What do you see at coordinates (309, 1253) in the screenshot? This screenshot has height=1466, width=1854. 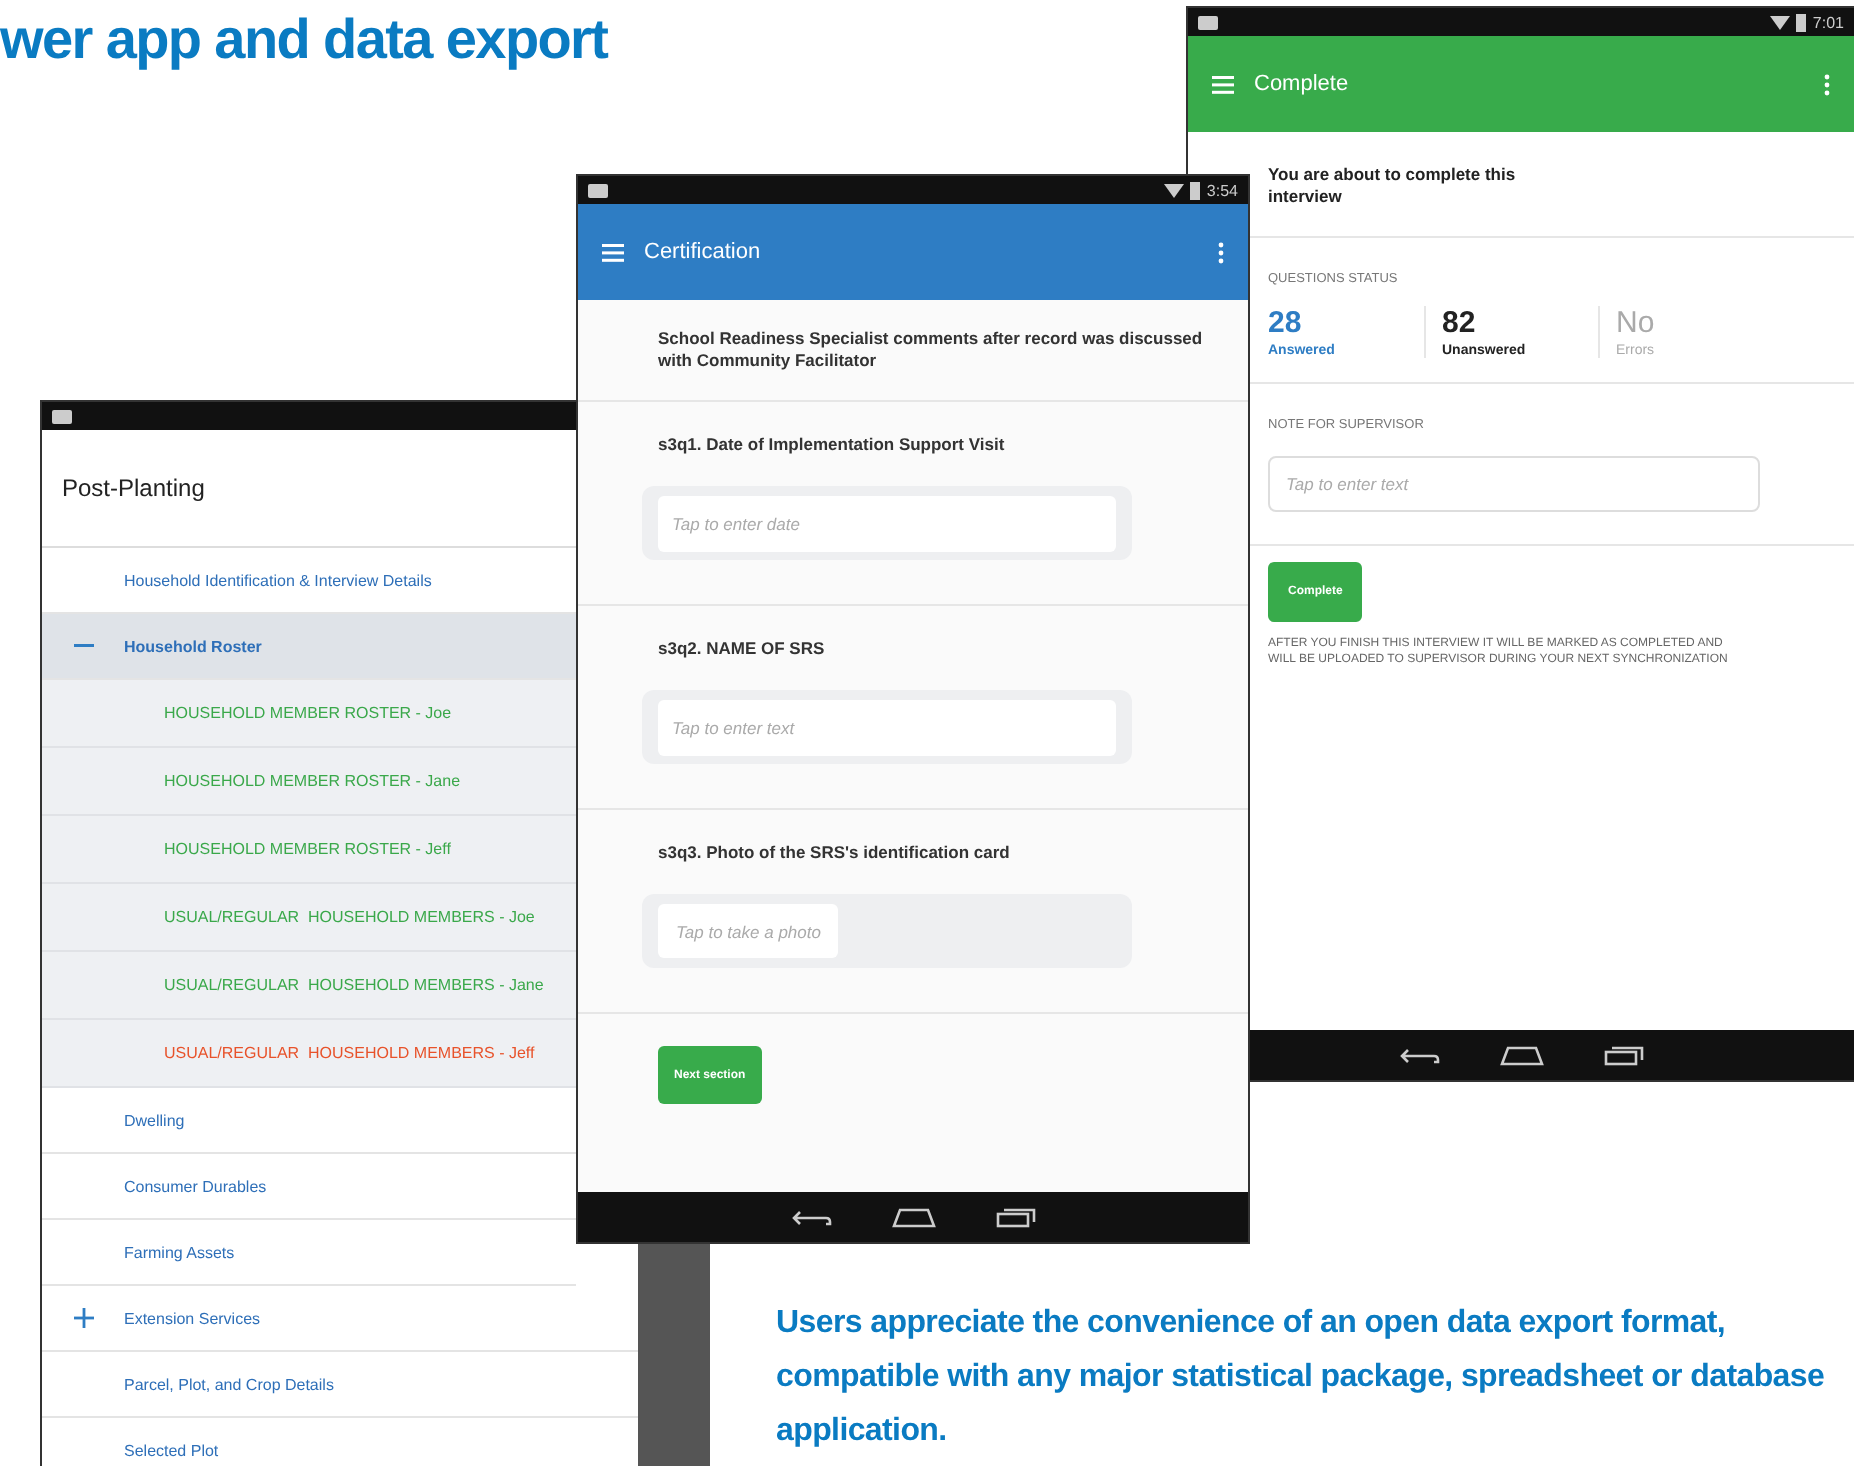 I see `section-item: Farming Assets` at bounding box center [309, 1253].